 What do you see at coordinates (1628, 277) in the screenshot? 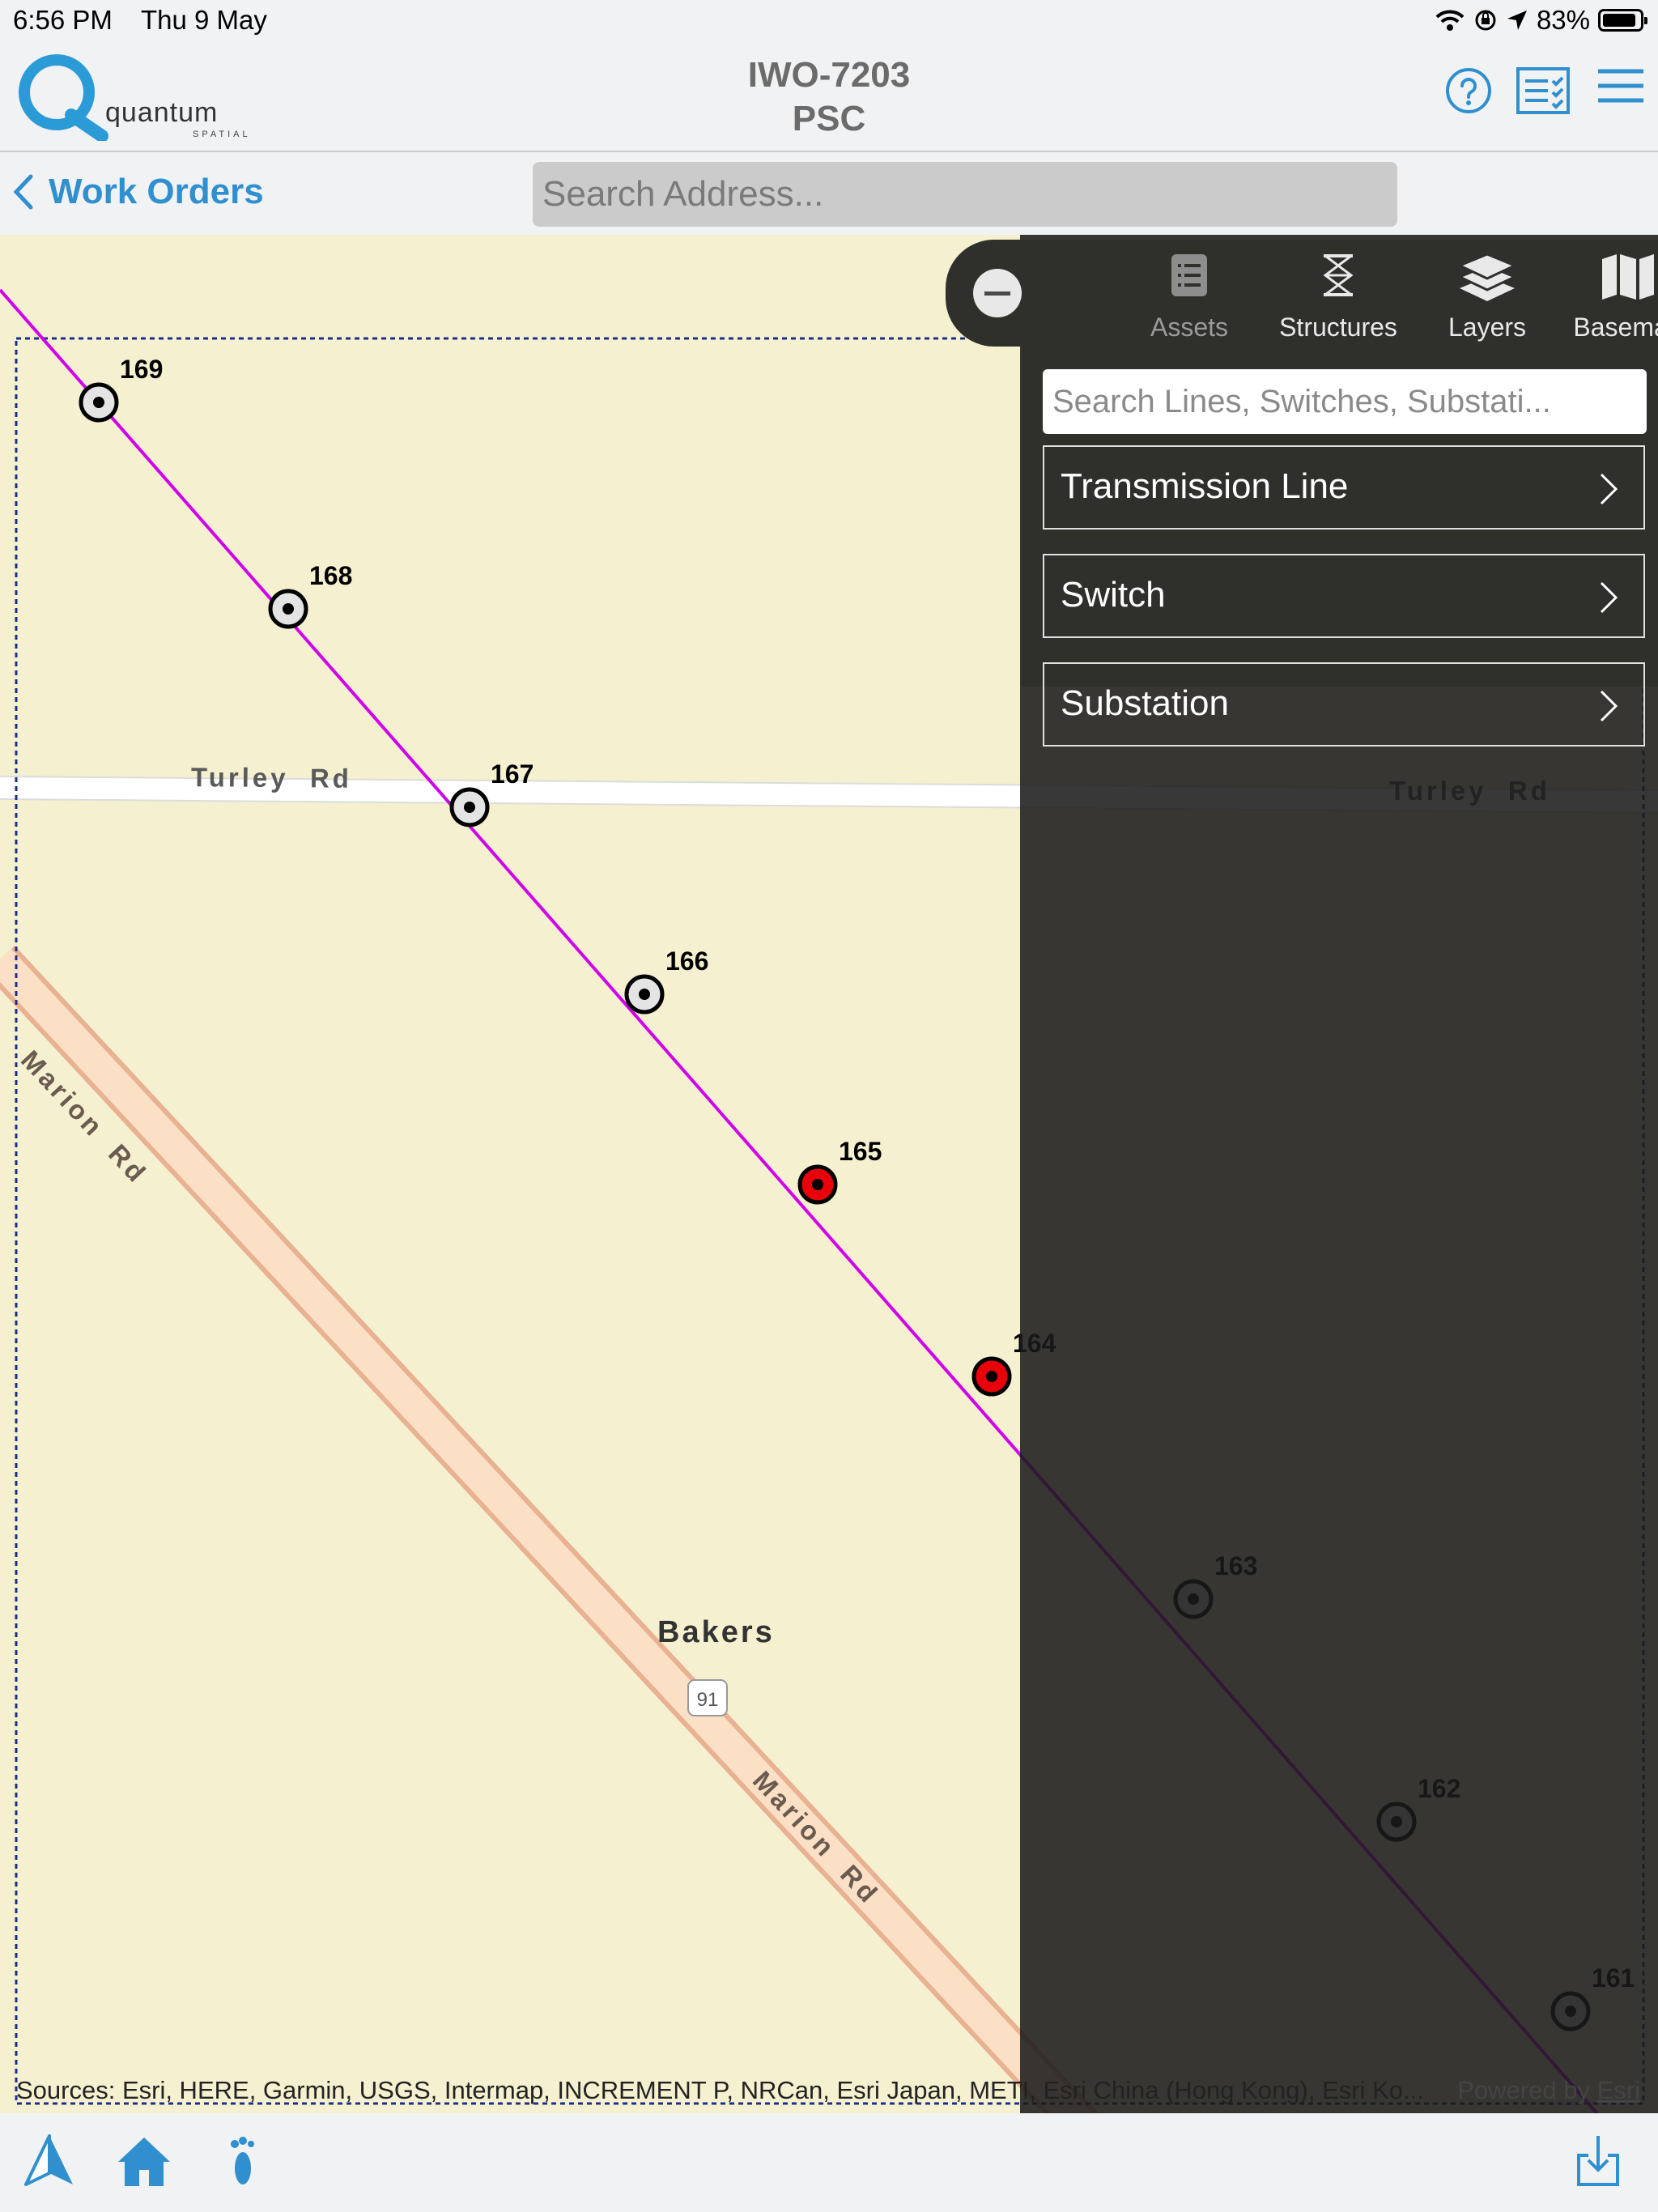
I see `map-icon` at bounding box center [1628, 277].